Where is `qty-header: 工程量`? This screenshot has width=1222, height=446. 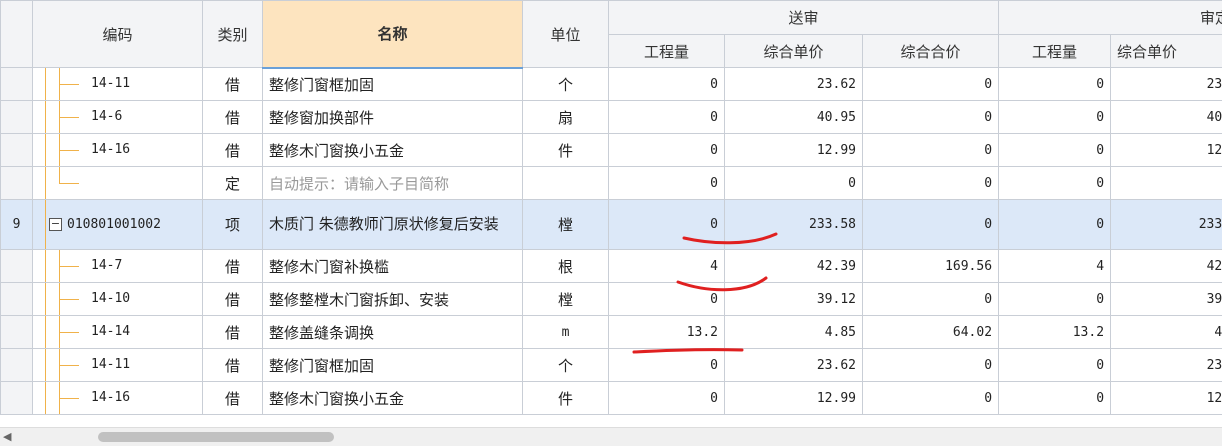 qty-header: 工程量 is located at coordinates (667, 51).